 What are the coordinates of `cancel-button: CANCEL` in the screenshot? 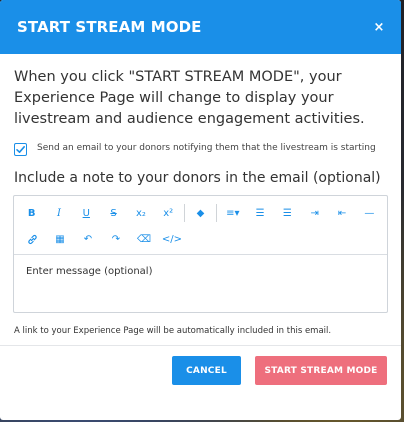 It's located at (206, 370).